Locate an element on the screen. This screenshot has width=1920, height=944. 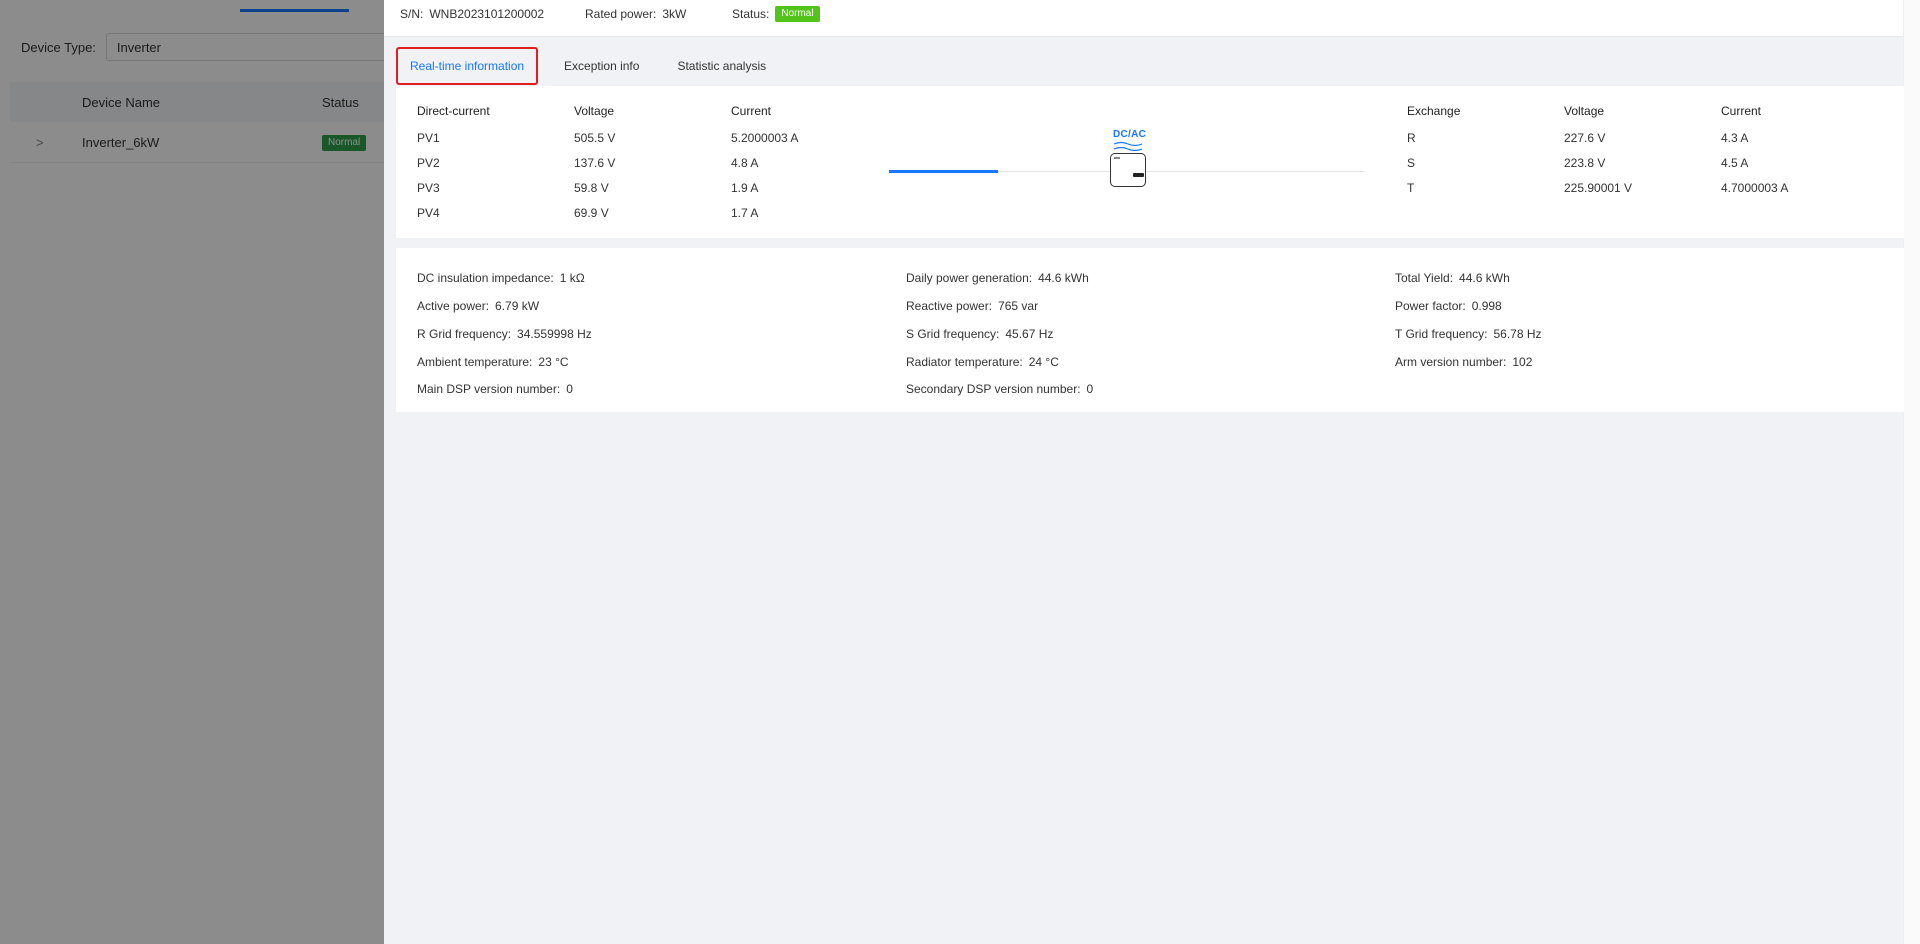
status-badge: Normal is located at coordinates (797, 14).